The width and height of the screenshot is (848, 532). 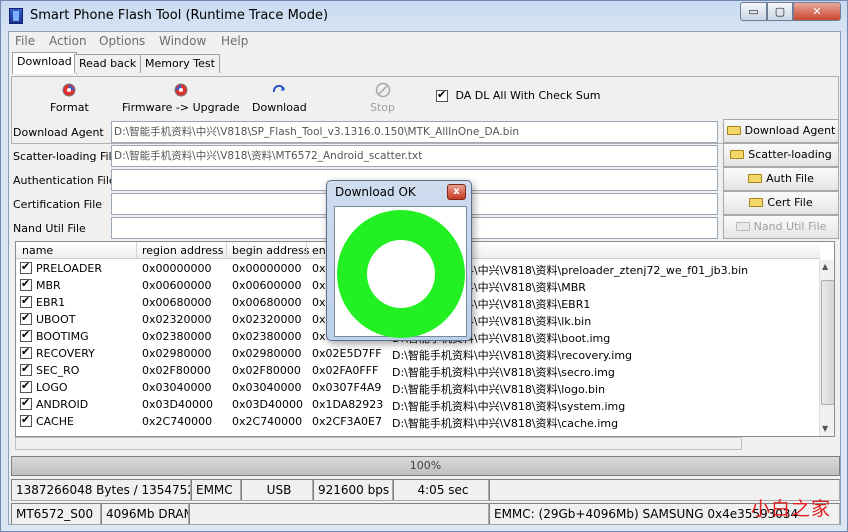 What do you see at coordinates (65, 353) in the screenshot?
I see `cell-name: RECOVERY` at bounding box center [65, 353].